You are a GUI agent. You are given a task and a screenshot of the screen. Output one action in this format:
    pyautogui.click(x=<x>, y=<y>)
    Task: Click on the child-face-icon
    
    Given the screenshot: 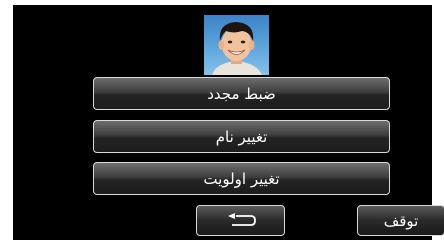 What is the action you would take?
    pyautogui.click(x=237, y=48)
    